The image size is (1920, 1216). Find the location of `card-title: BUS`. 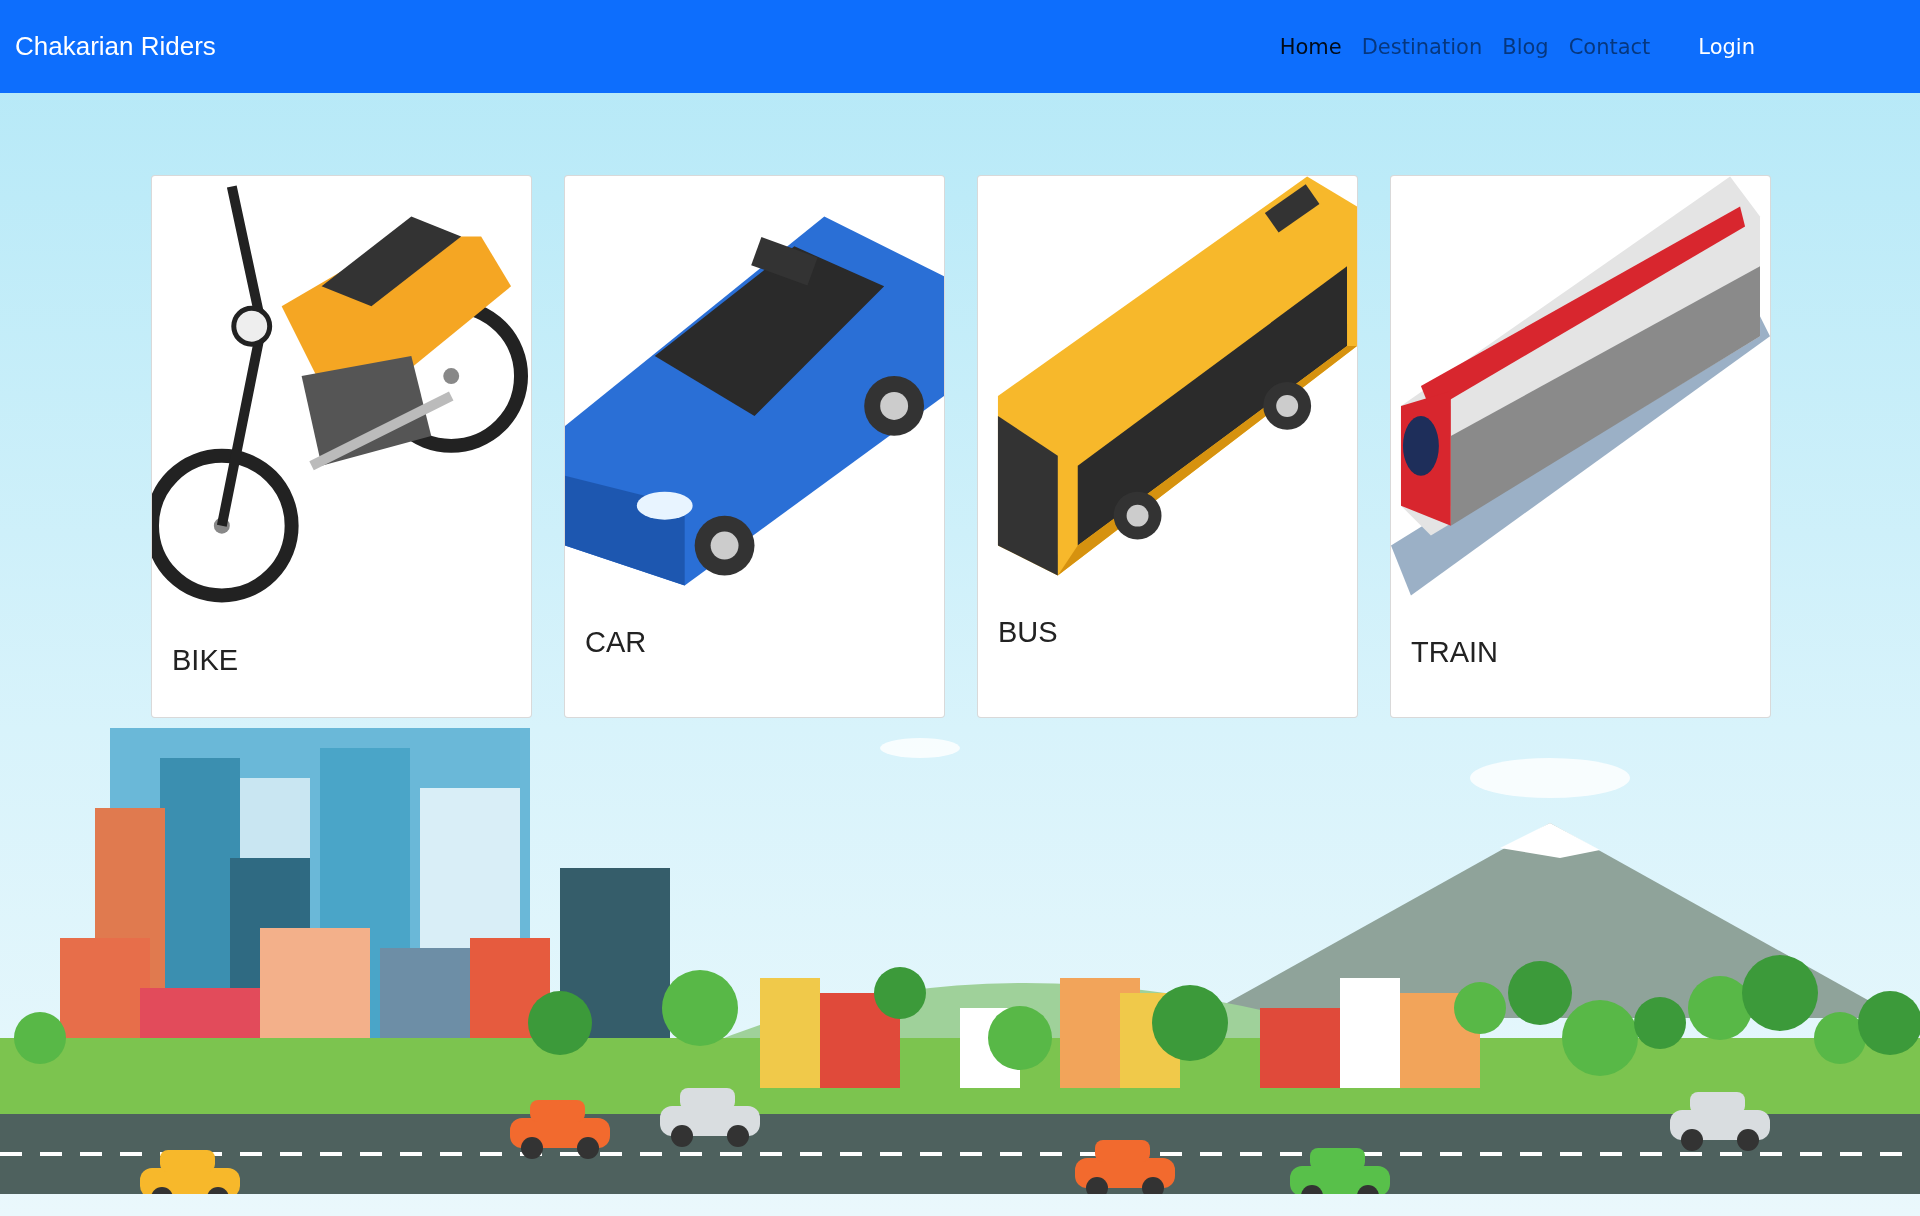

card-title: BUS is located at coordinates (1028, 632).